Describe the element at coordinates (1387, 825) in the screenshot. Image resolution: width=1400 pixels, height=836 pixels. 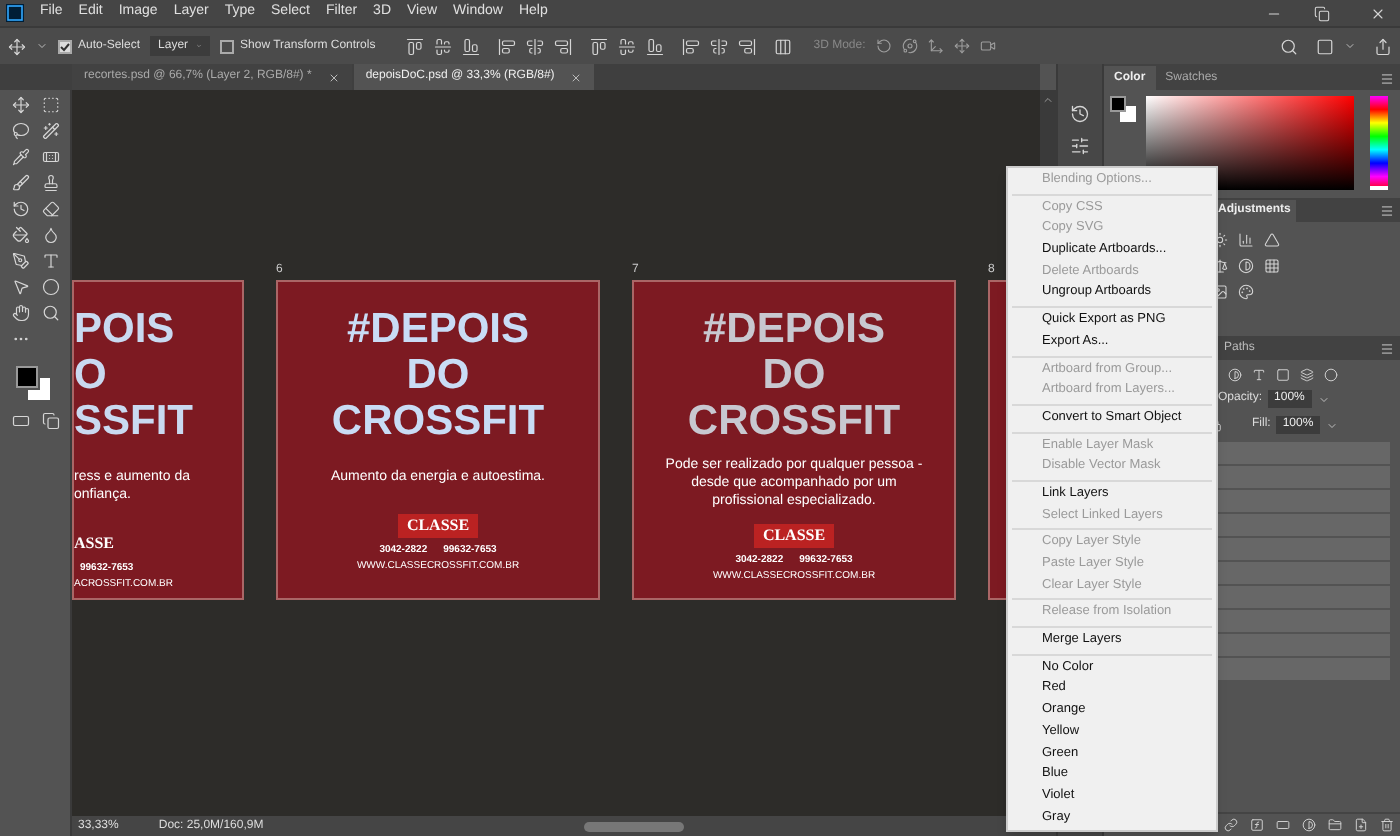
I see `trash-icon` at that location.